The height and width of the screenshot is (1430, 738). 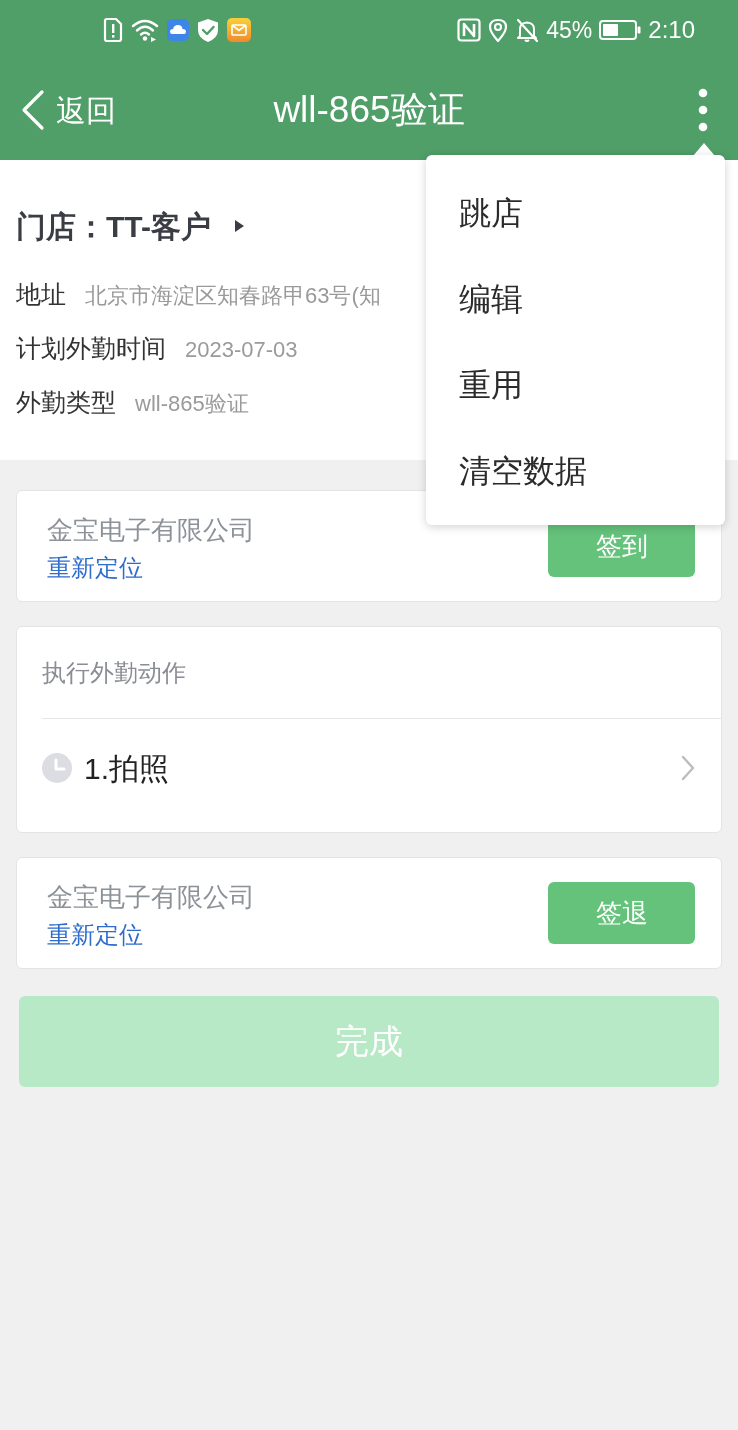 What do you see at coordinates (233, 295) in the screenshot?
I see `field-value: 北京市海淀区知春路甲63号(知` at bounding box center [233, 295].